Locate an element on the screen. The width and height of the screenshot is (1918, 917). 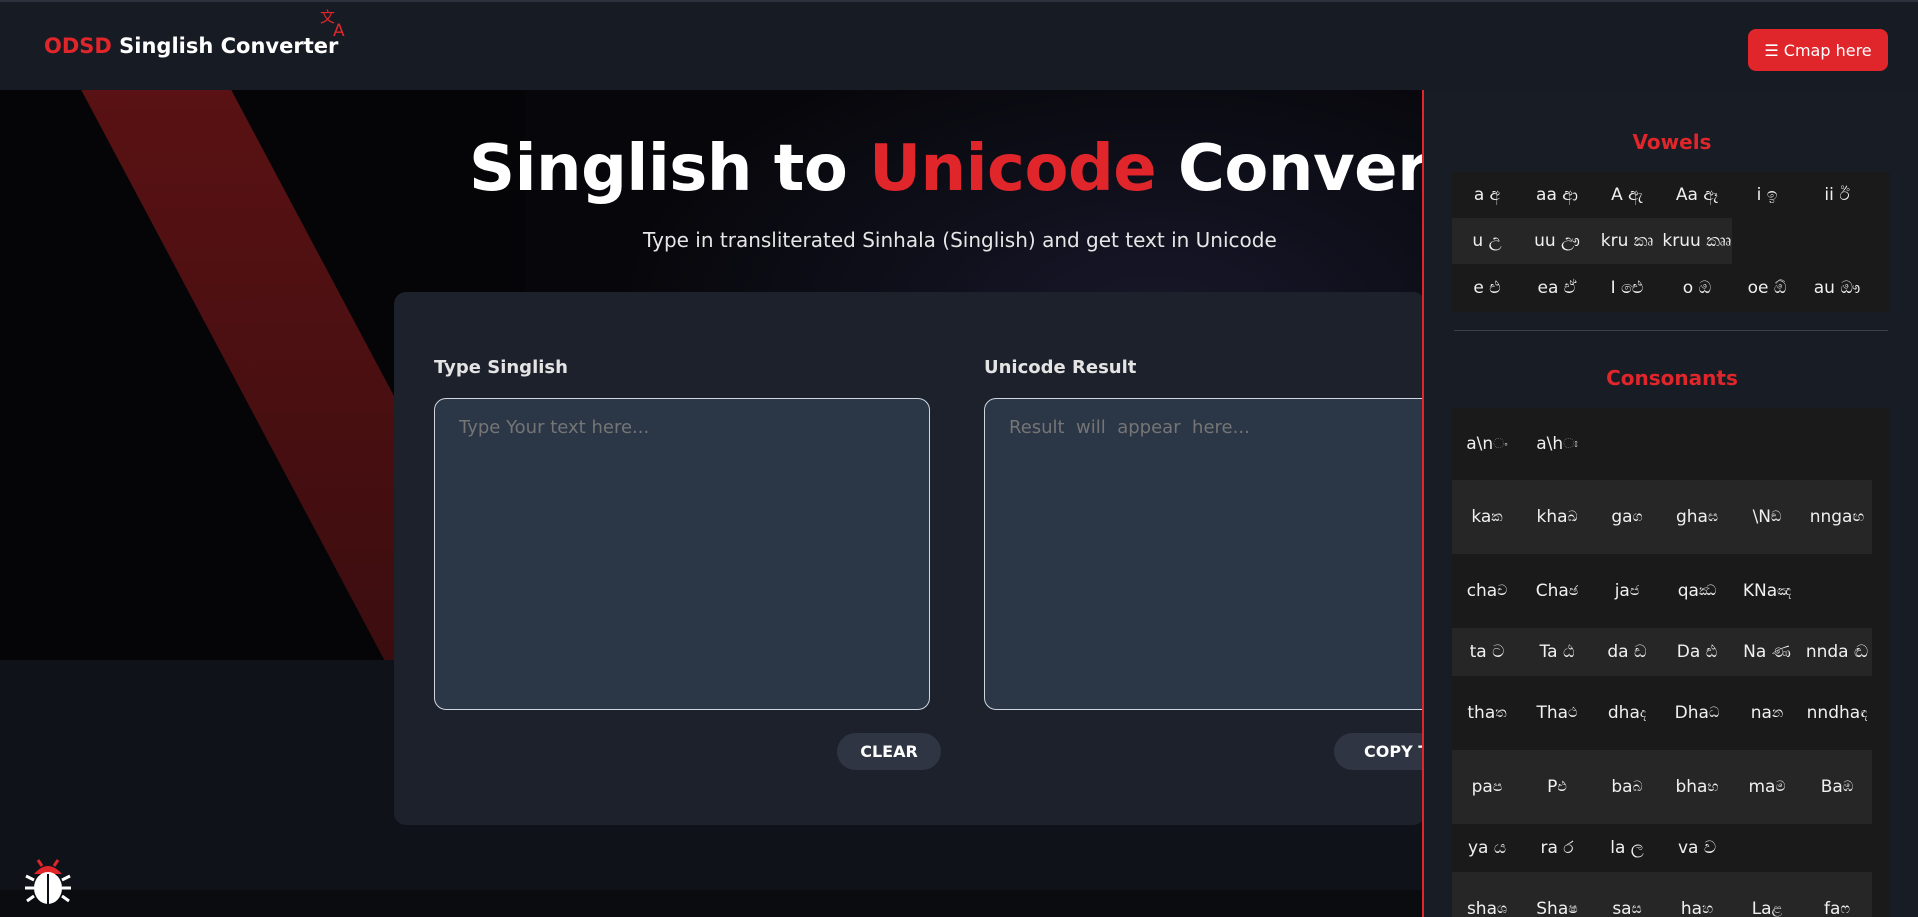
char-cell: ma ම is located at coordinates (1767, 787).